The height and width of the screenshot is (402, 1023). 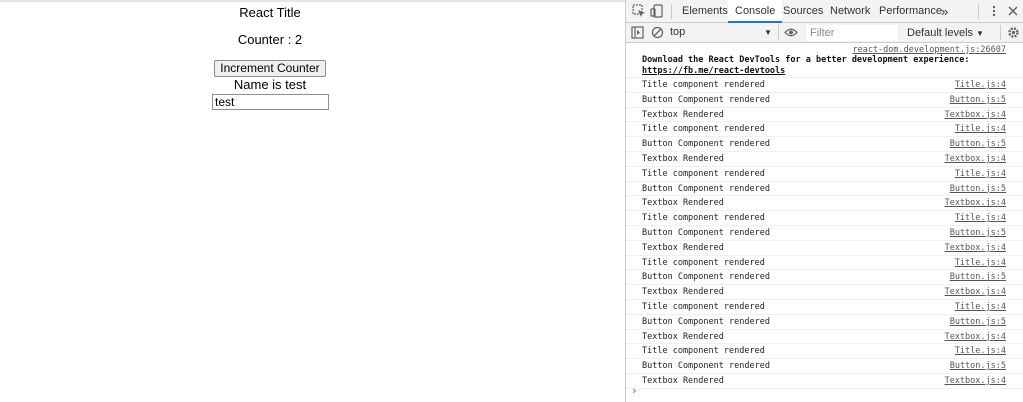 What do you see at coordinates (803, 11) in the screenshot?
I see `tab-sources: Sources` at bounding box center [803, 11].